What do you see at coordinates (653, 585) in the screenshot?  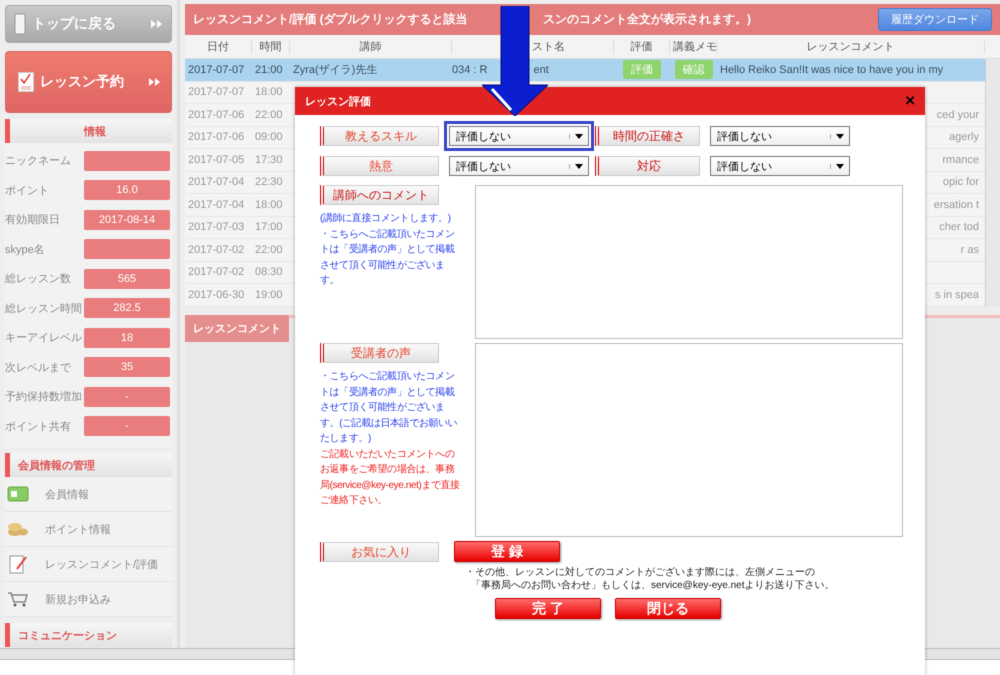 I see `footer-note: 「事務局へのお問い合わせ」もしくは、service@key-eye.netよりお送り下さい。` at bounding box center [653, 585].